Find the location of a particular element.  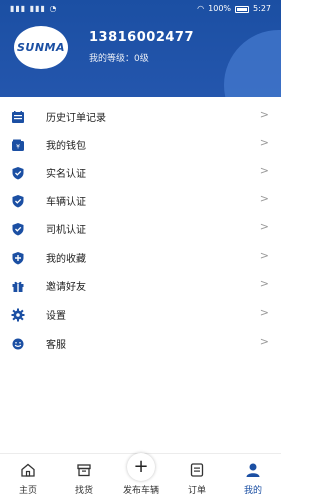

menu-item-label: 历史订单记录 is located at coordinates (76, 118).